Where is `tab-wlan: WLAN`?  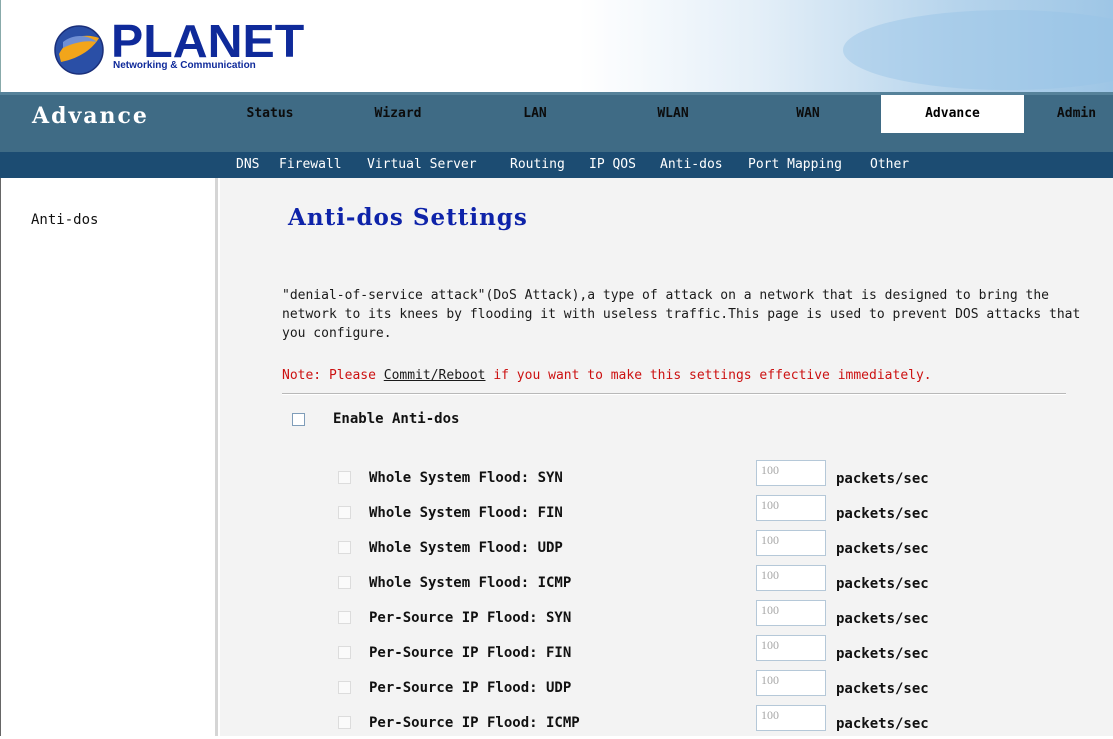
tab-wlan: WLAN is located at coordinates (673, 114).